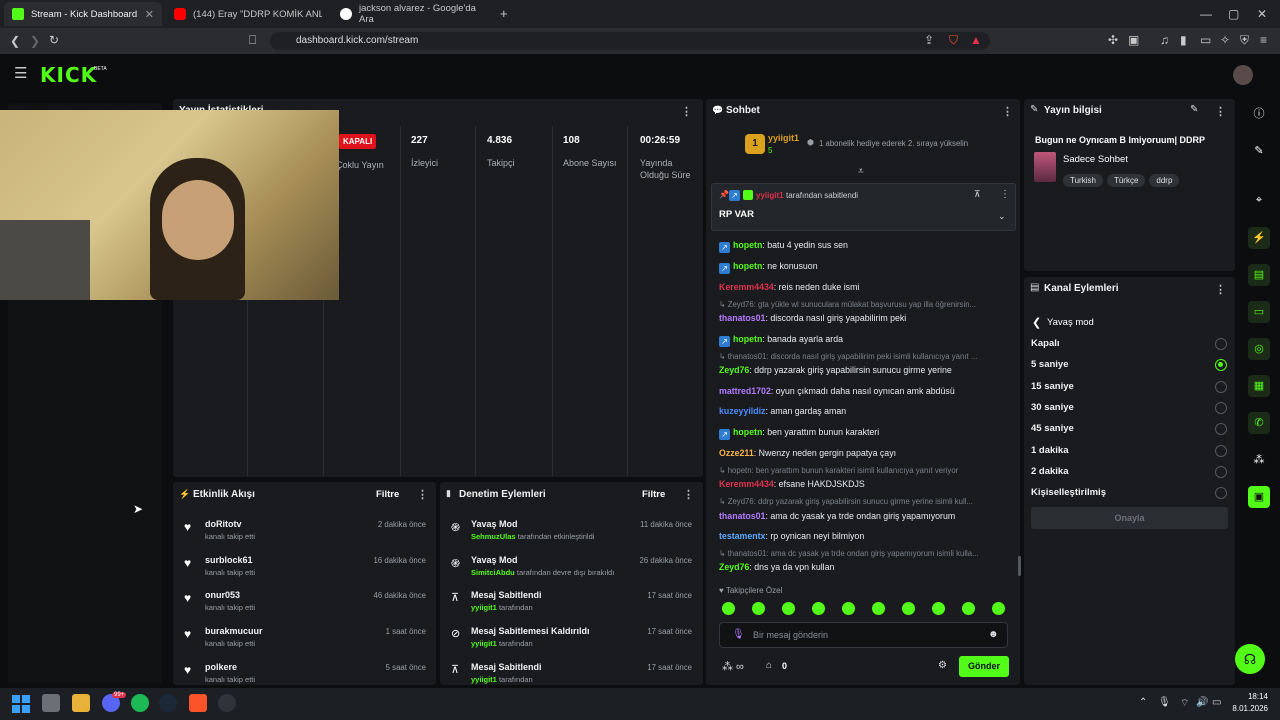 The width and height of the screenshot is (1280, 720). I want to click on url-field: dashboard.kick.com/stream, so click(630, 41).